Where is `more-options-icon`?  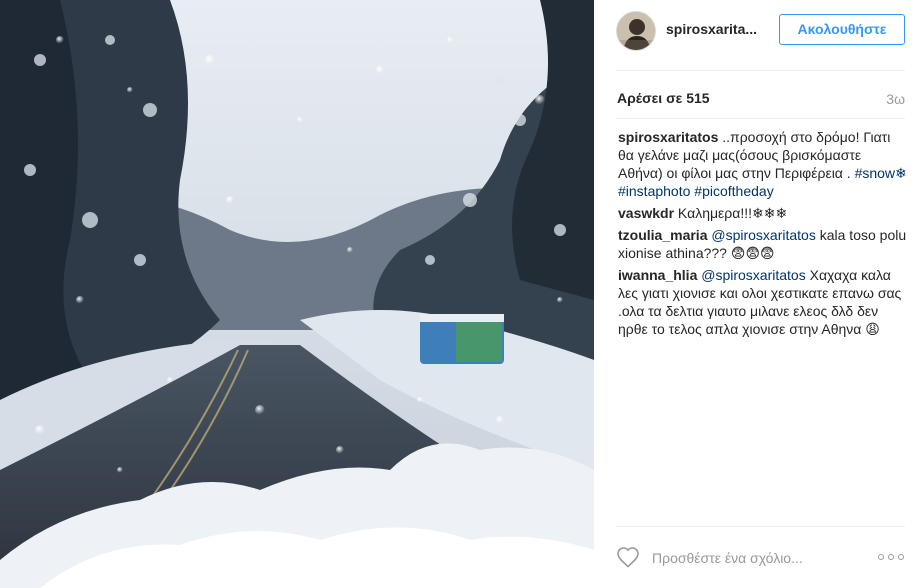 more-options-icon is located at coordinates (892, 557).